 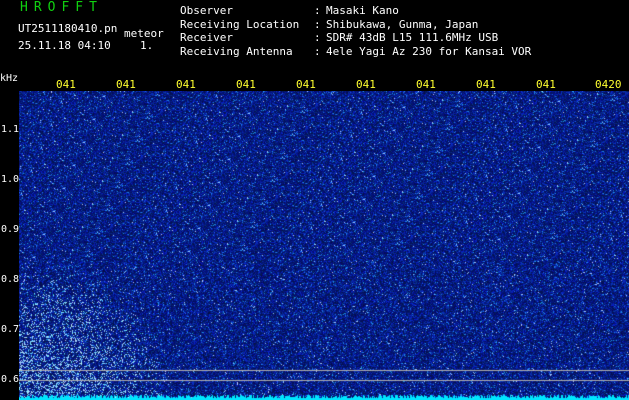 I want to click on frequency-tick-label: 0.9, so click(x=10, y=229).